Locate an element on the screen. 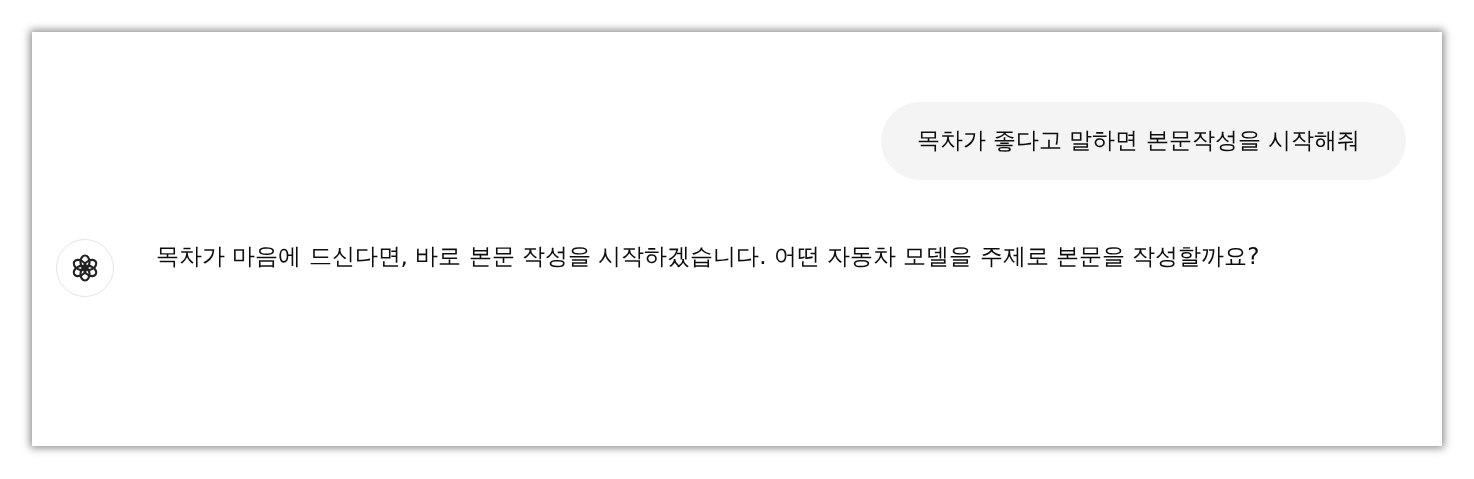 This screenshot has height=479, width=1474. knot-icon is located at coordinates (85, 268).